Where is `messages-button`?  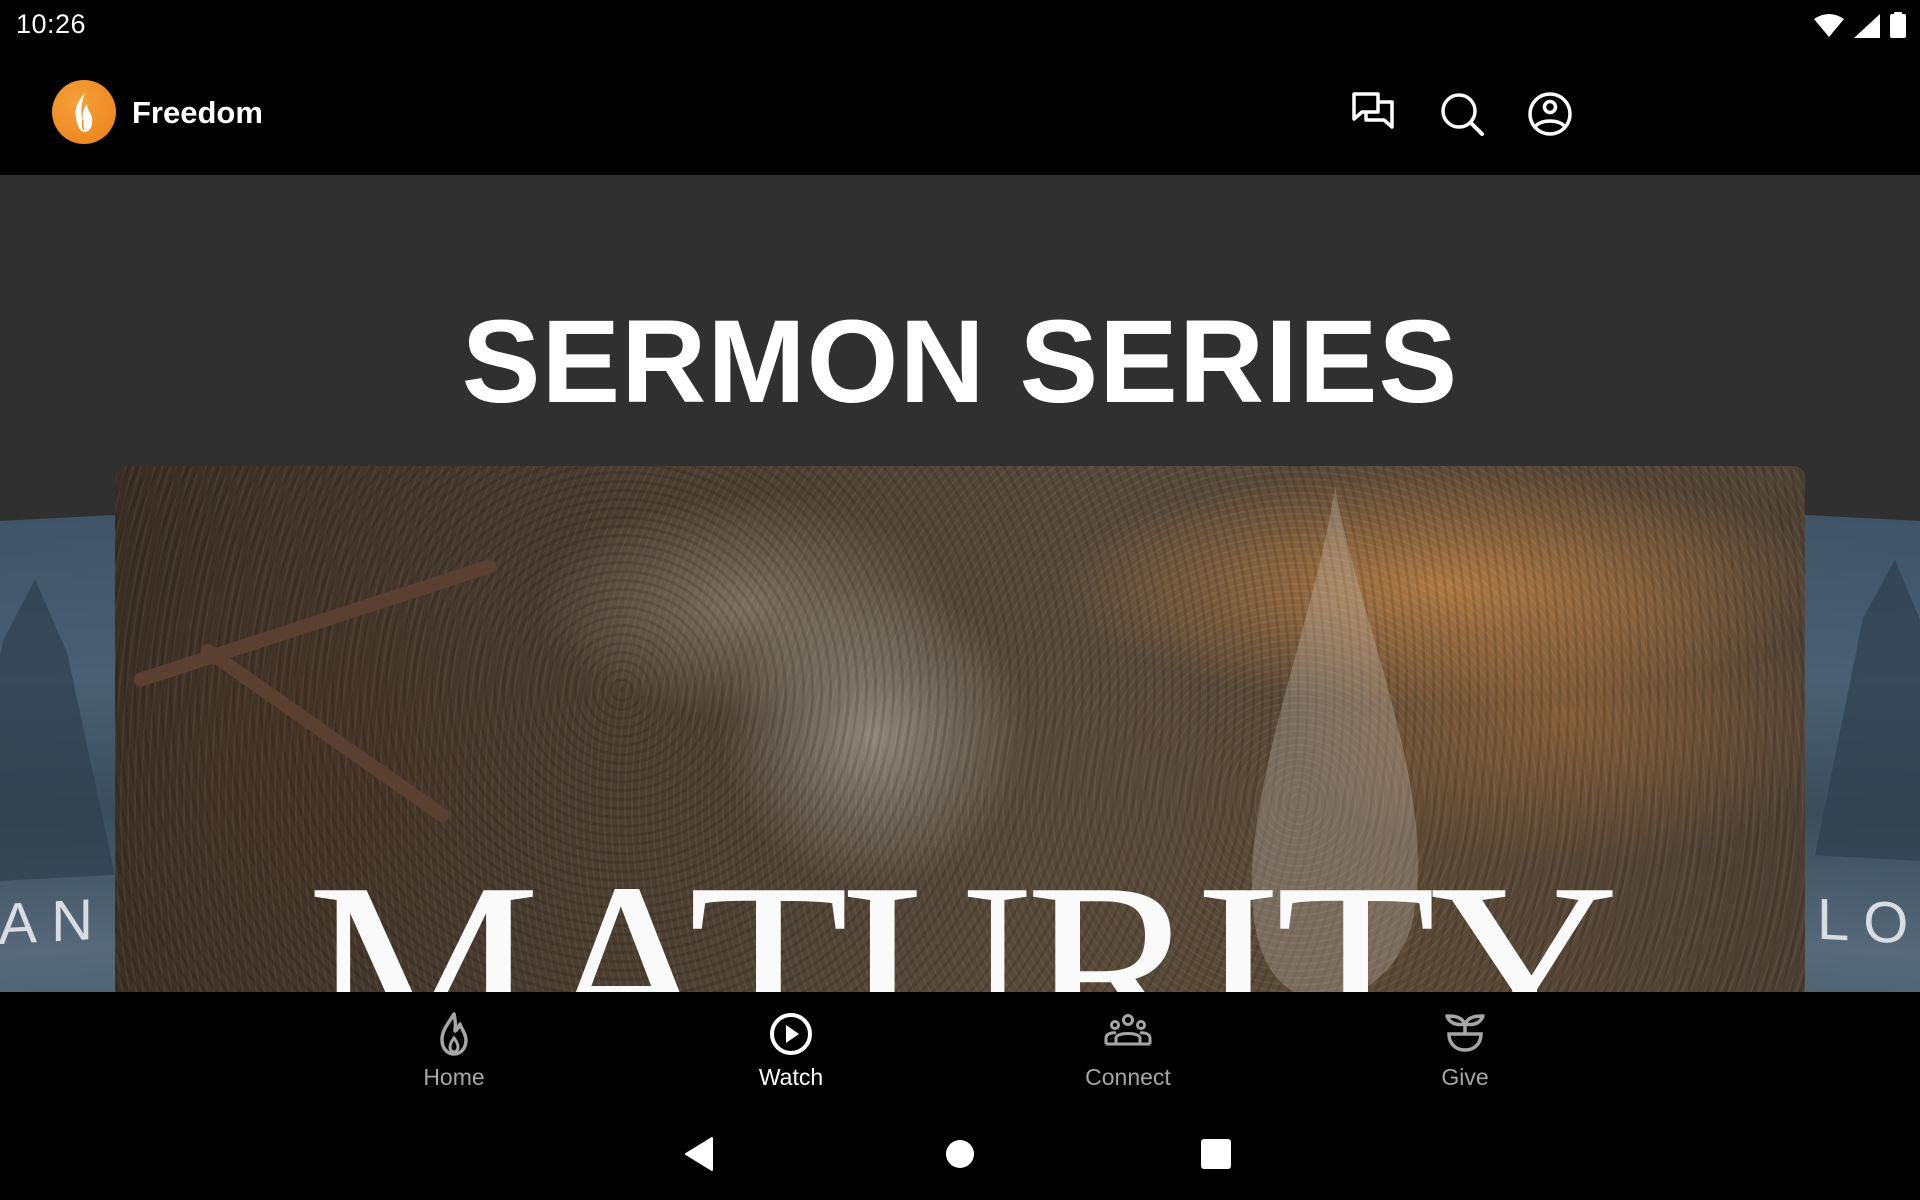
messages-button is located at coordinates (1374, 114).